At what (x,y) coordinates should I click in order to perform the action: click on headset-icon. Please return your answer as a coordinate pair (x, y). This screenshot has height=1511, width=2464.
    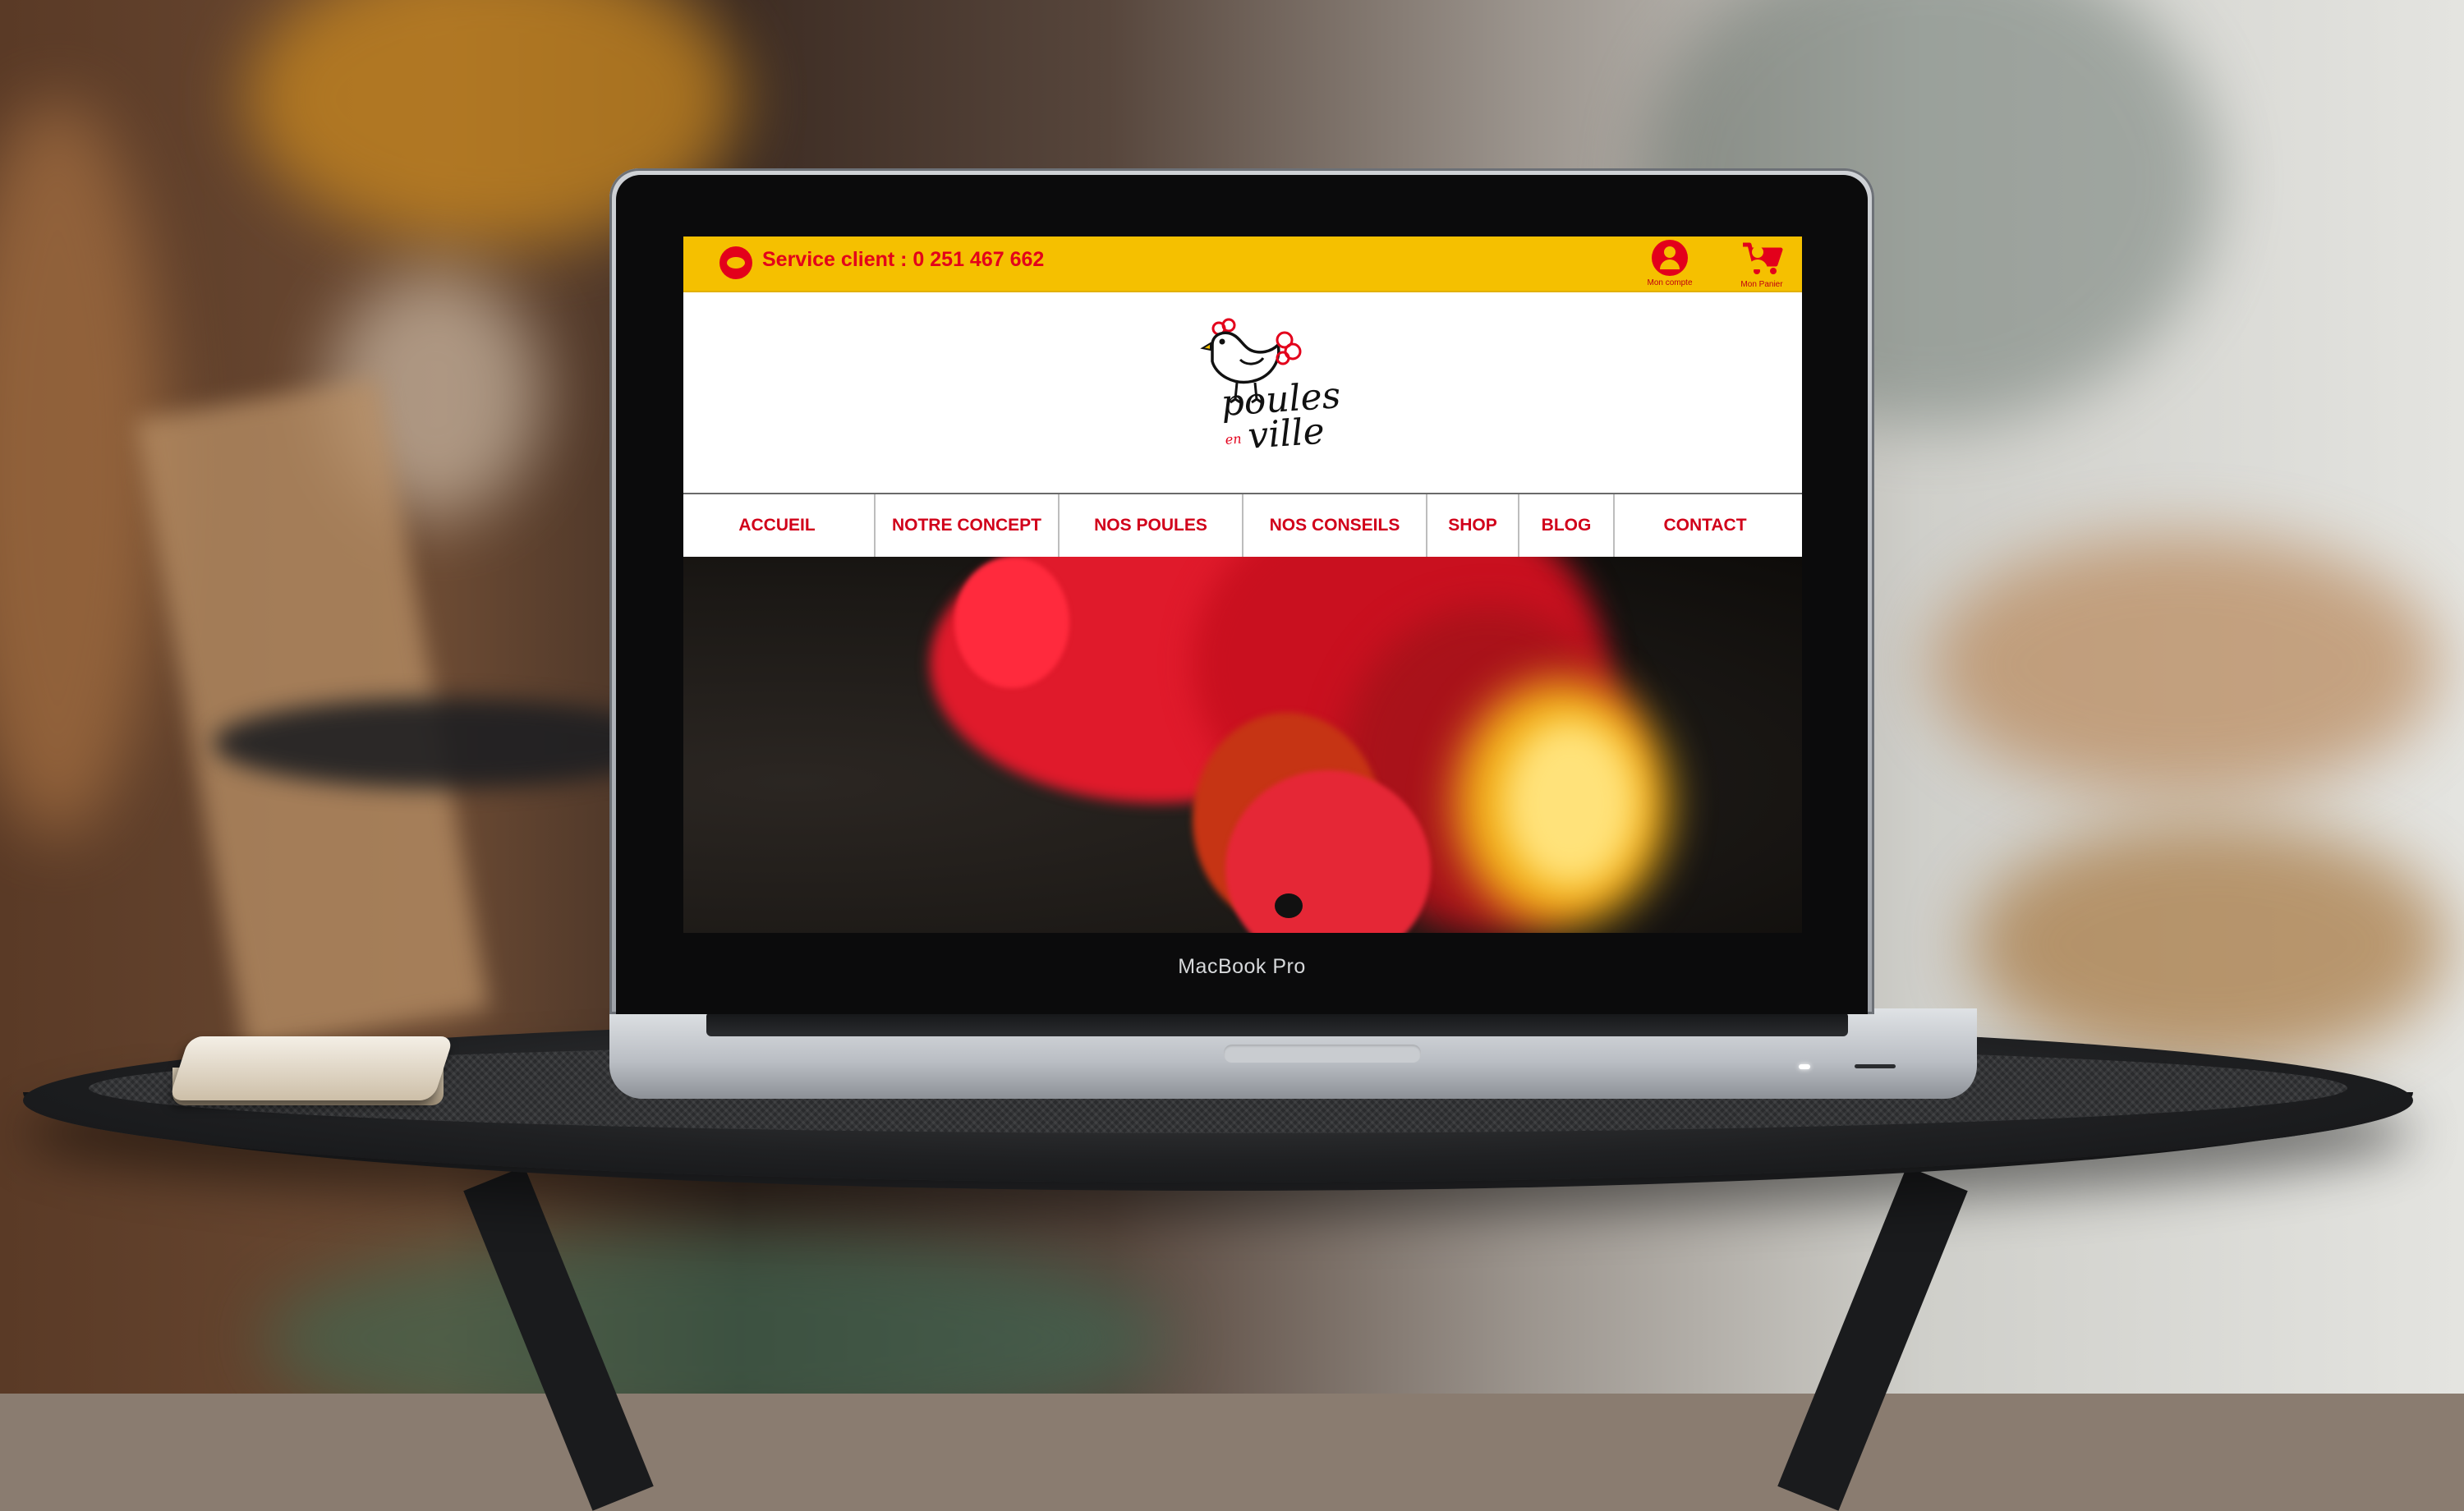
    Looking at the image, I should click on (735, 262).